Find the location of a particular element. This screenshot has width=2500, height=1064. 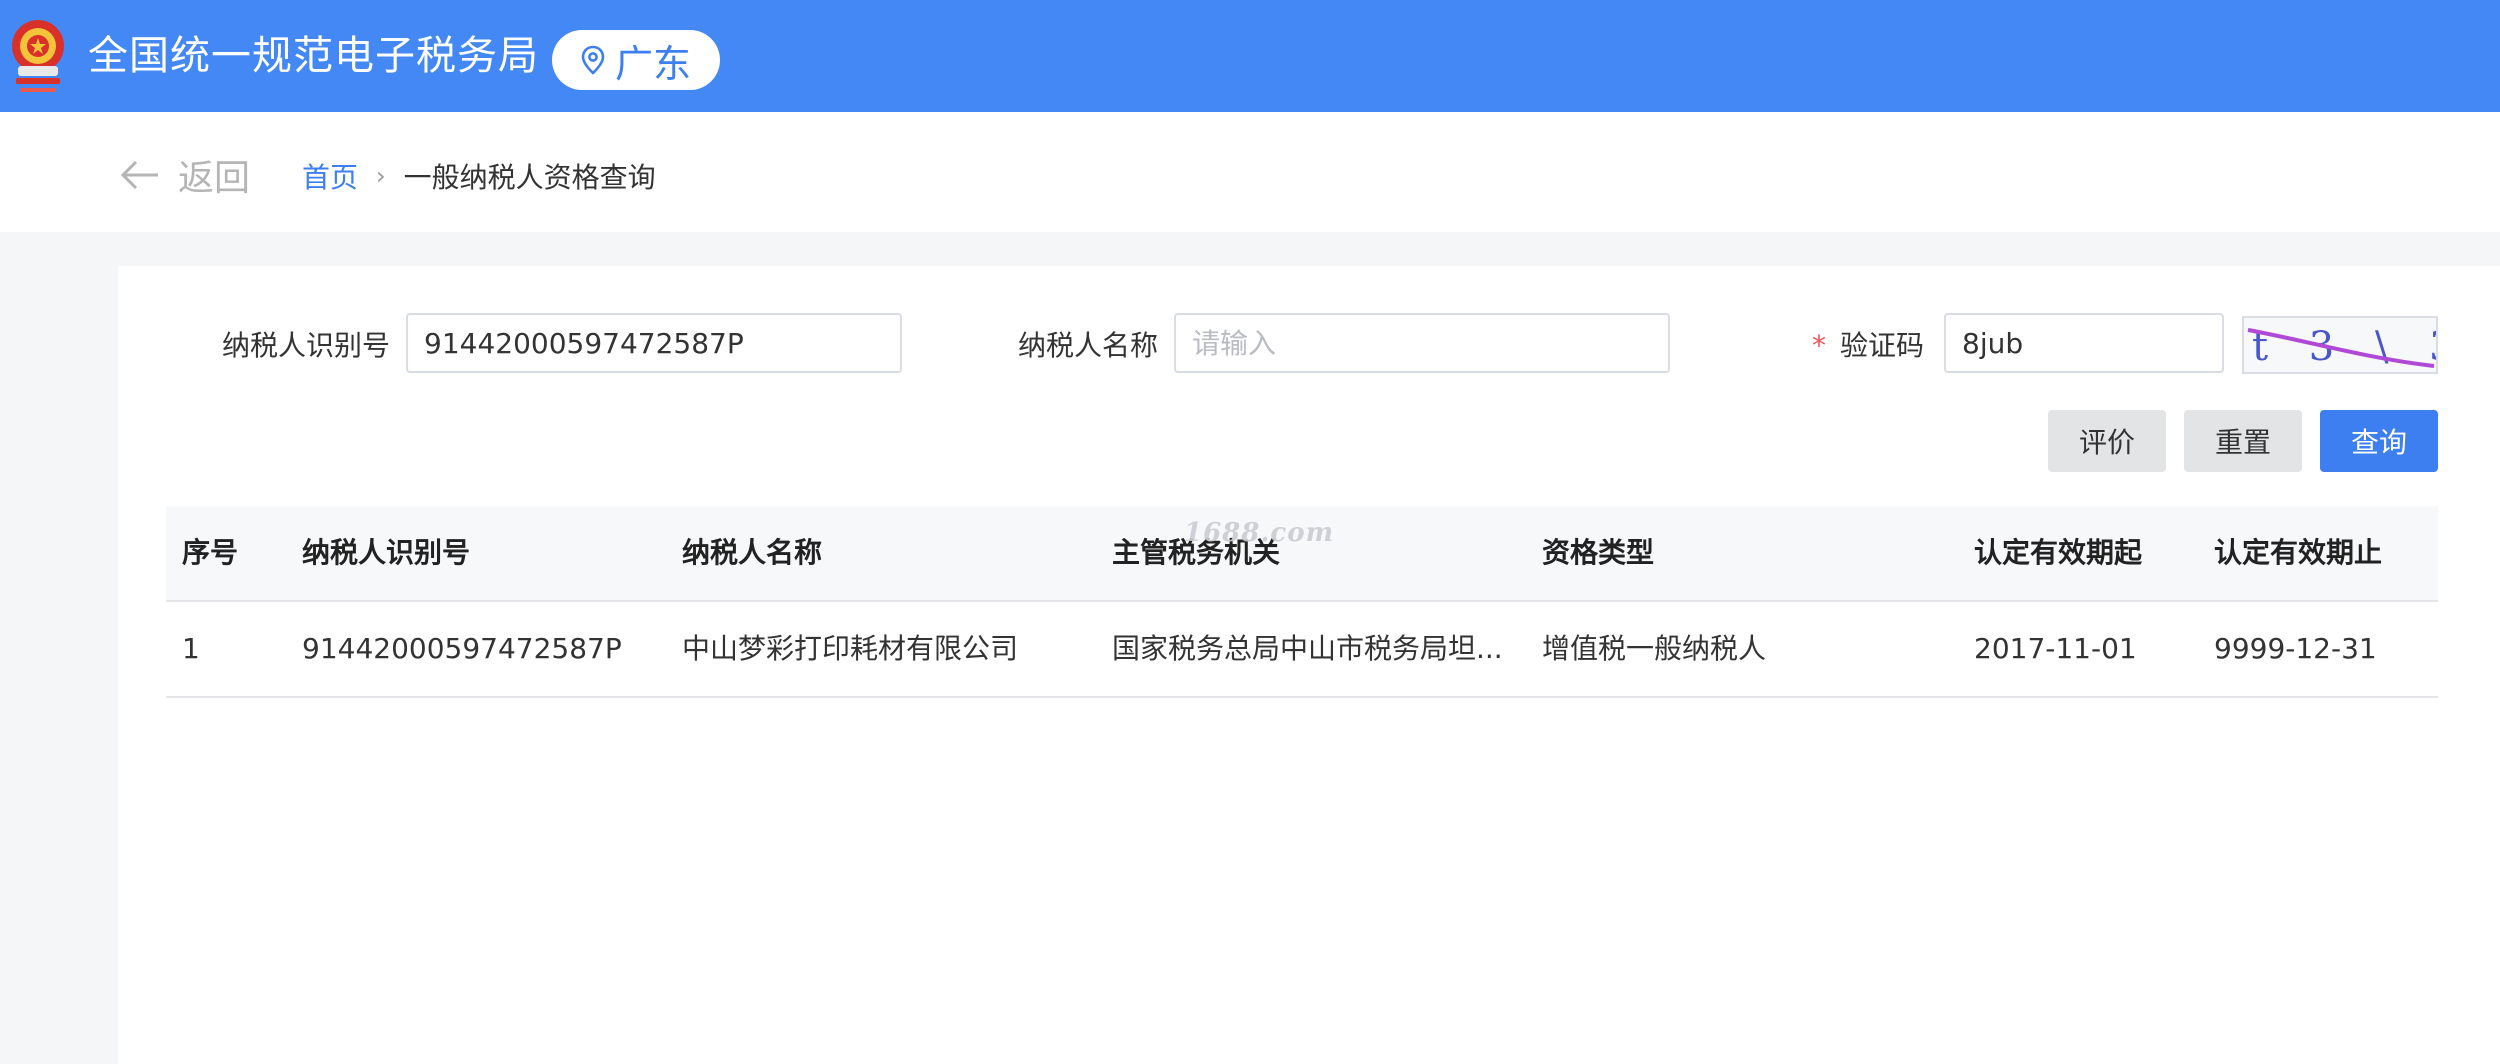

top-header-bar: 全国统一规范电子税务局 广东 is located at coordinates (1250, 56).